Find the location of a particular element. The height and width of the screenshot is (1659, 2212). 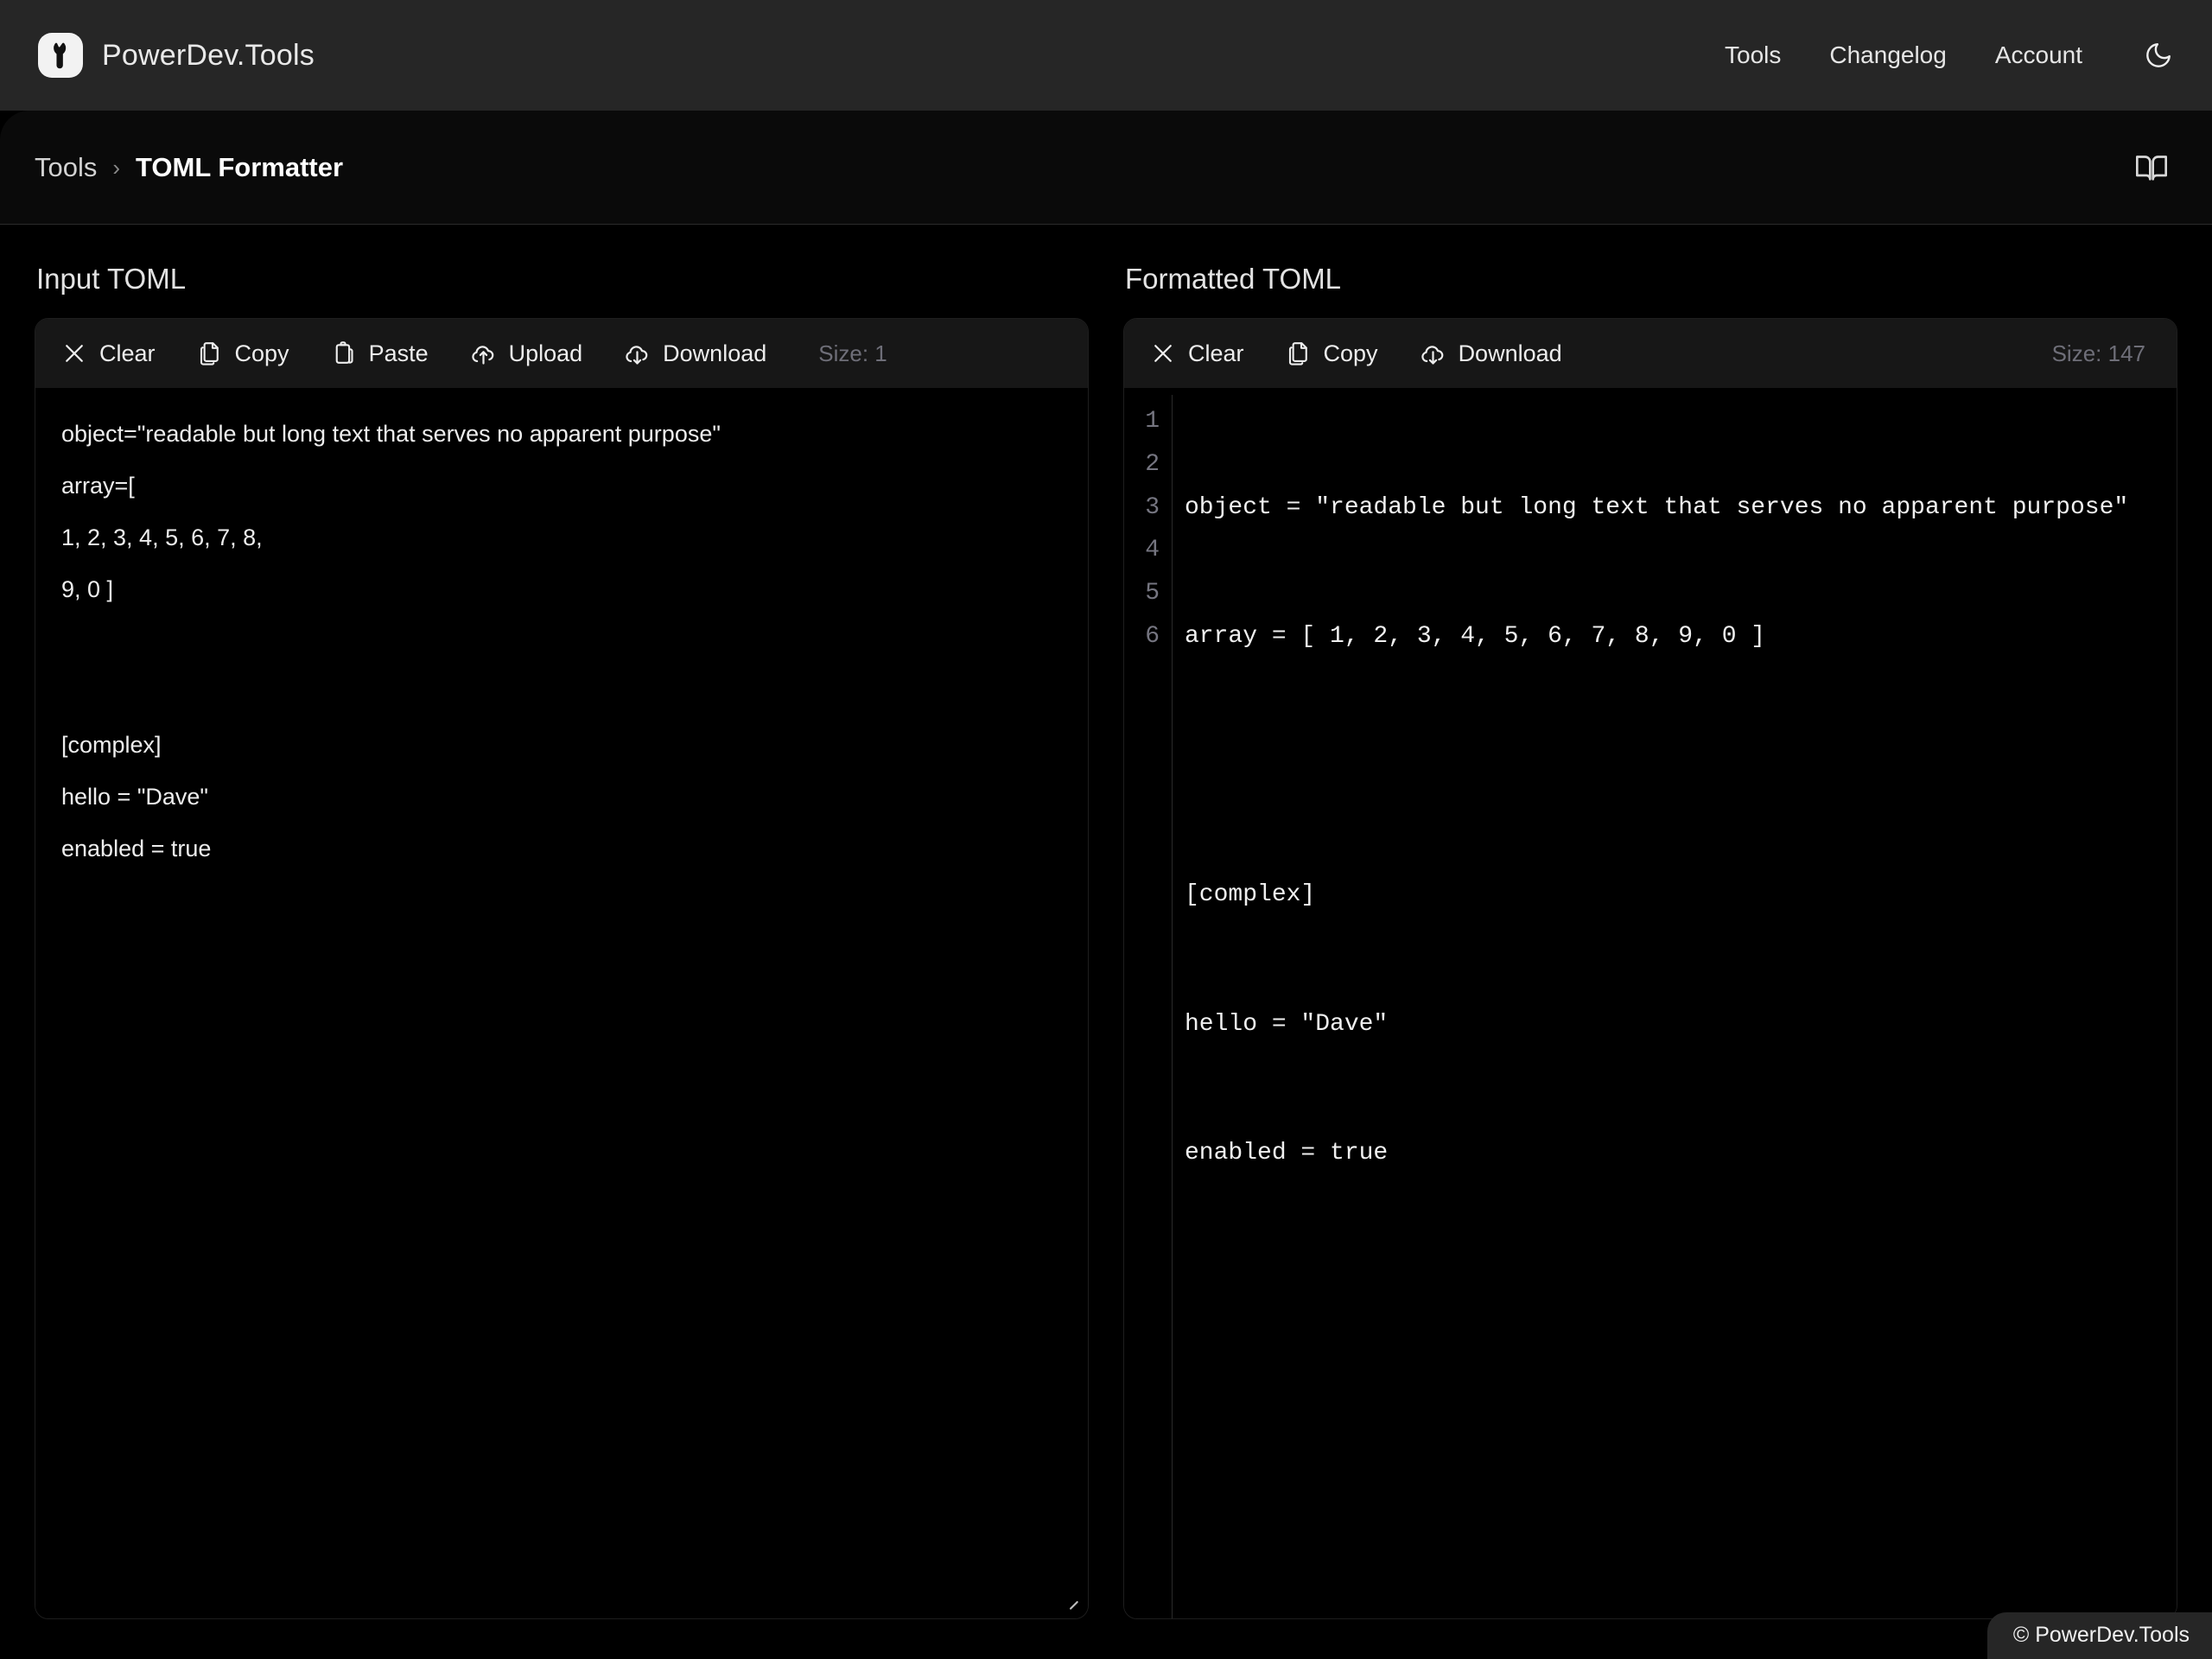

line-number-gutter: 1 2 3 4 5 6 is located at coordinates (1148, 1006).